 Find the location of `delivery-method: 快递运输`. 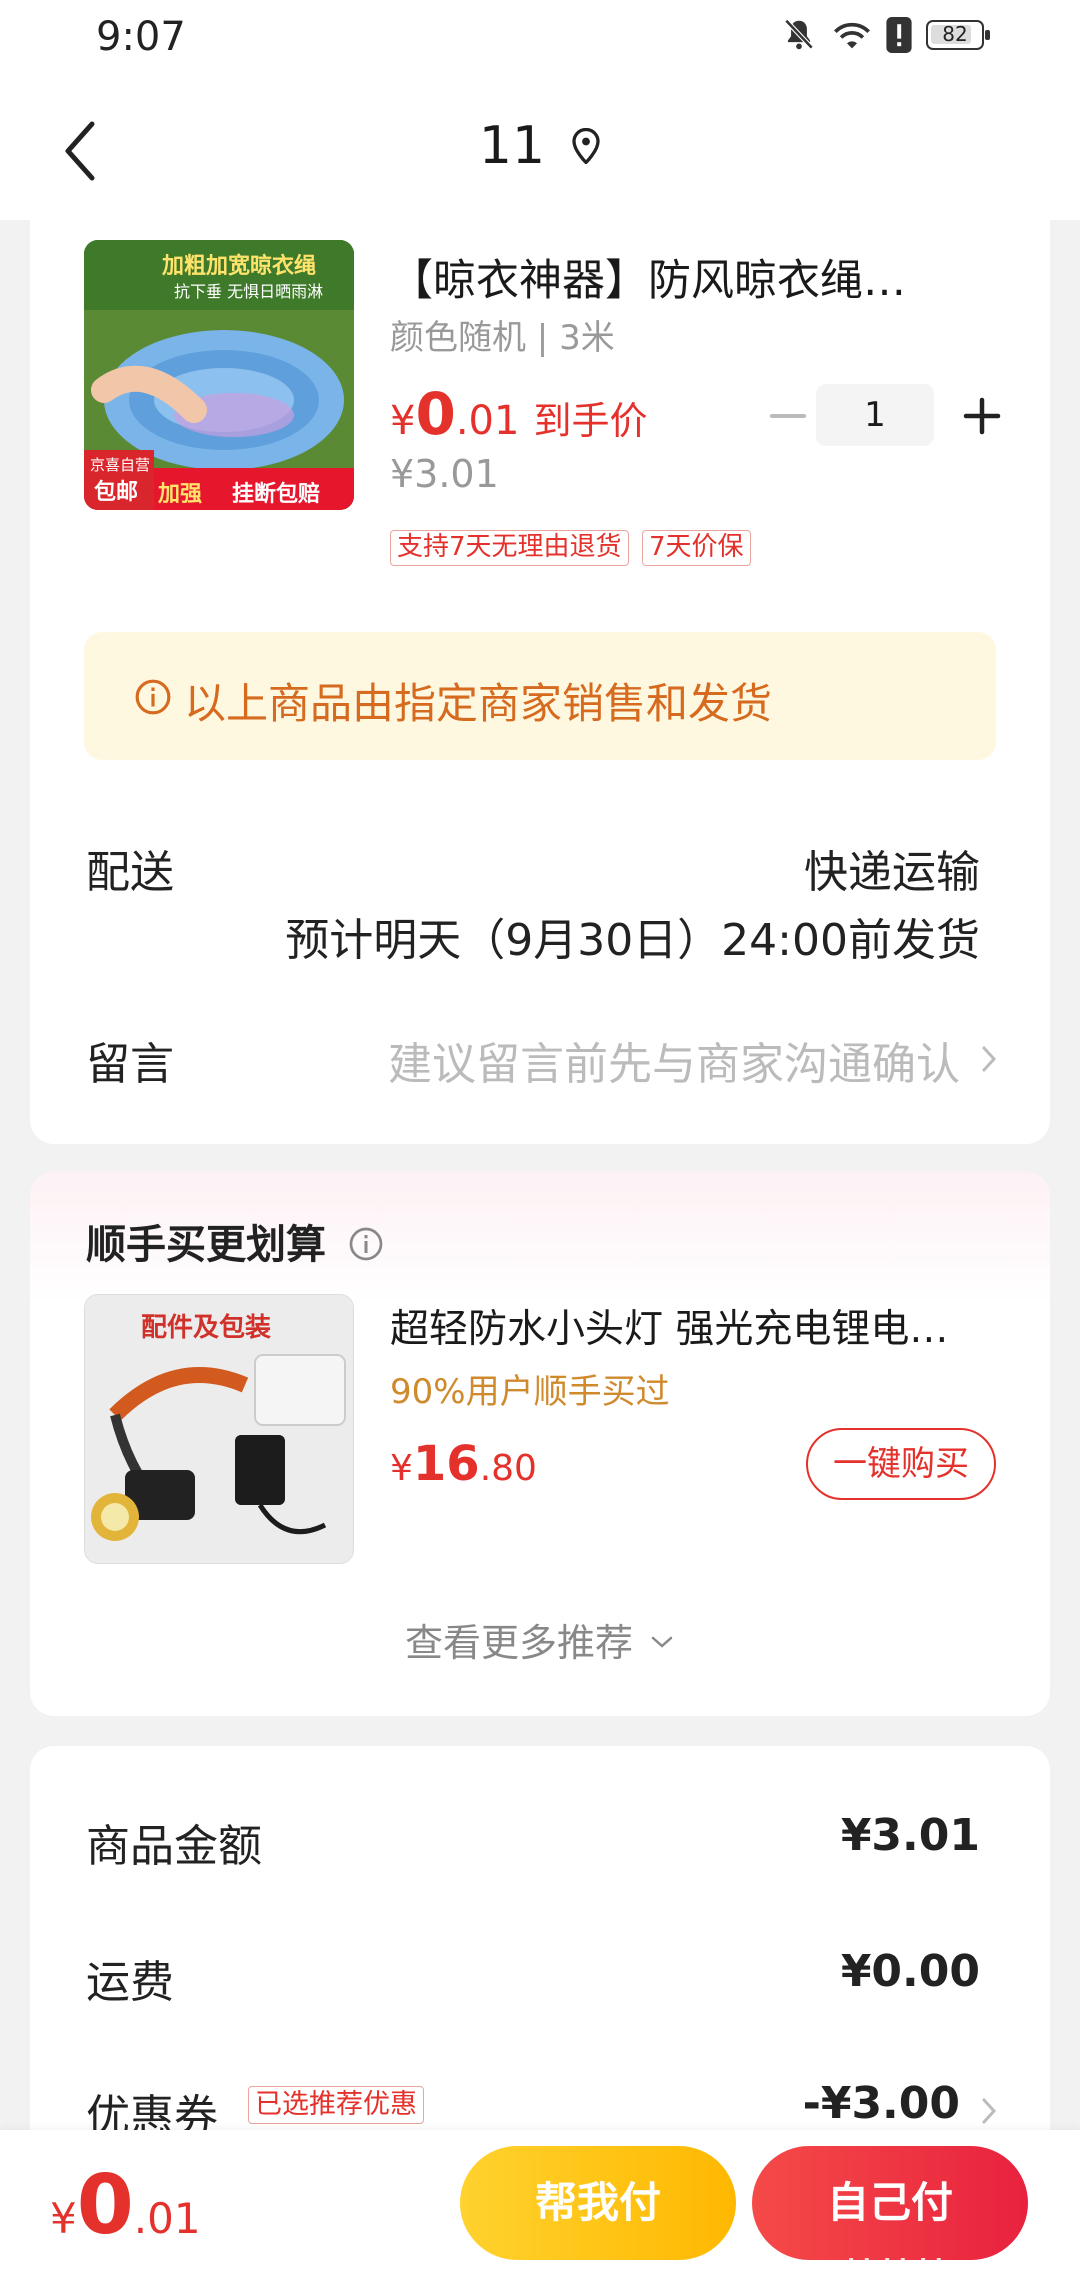

delivery-method: 快递运输 is located at coordinates (892, 868).